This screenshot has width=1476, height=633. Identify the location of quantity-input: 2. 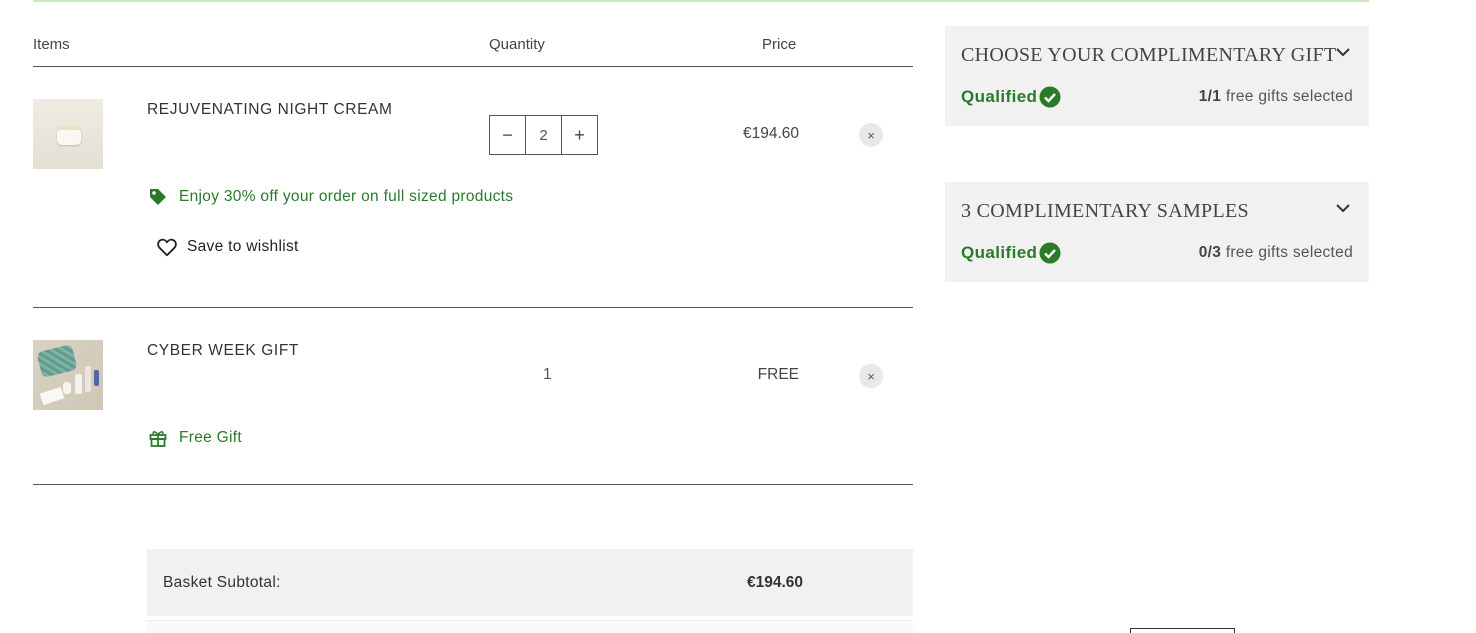
(543, 135).